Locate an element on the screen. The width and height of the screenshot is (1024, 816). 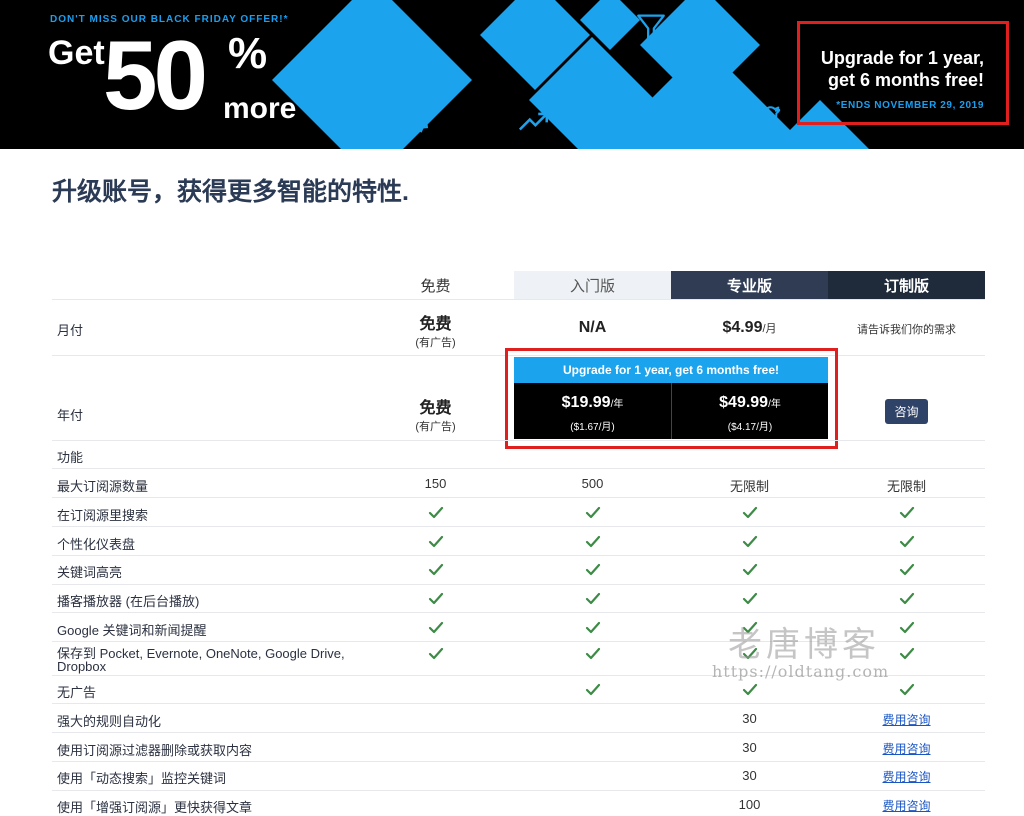
feature-label: 无广告 is located at coordinates (77, 692).